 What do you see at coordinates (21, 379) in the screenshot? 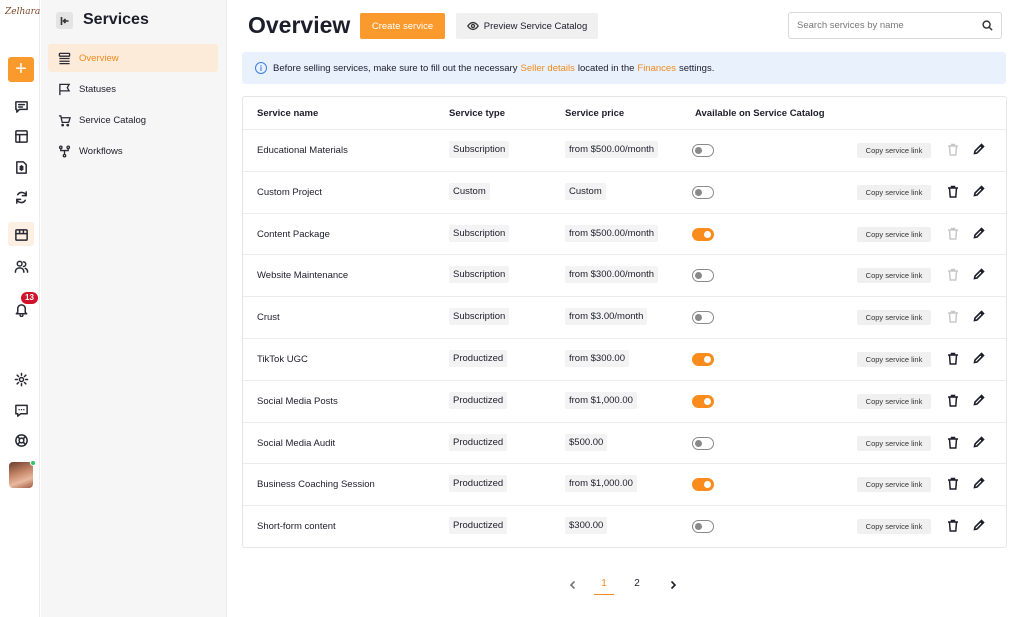
I see `gear-icon` at bounding box center [21, 379].